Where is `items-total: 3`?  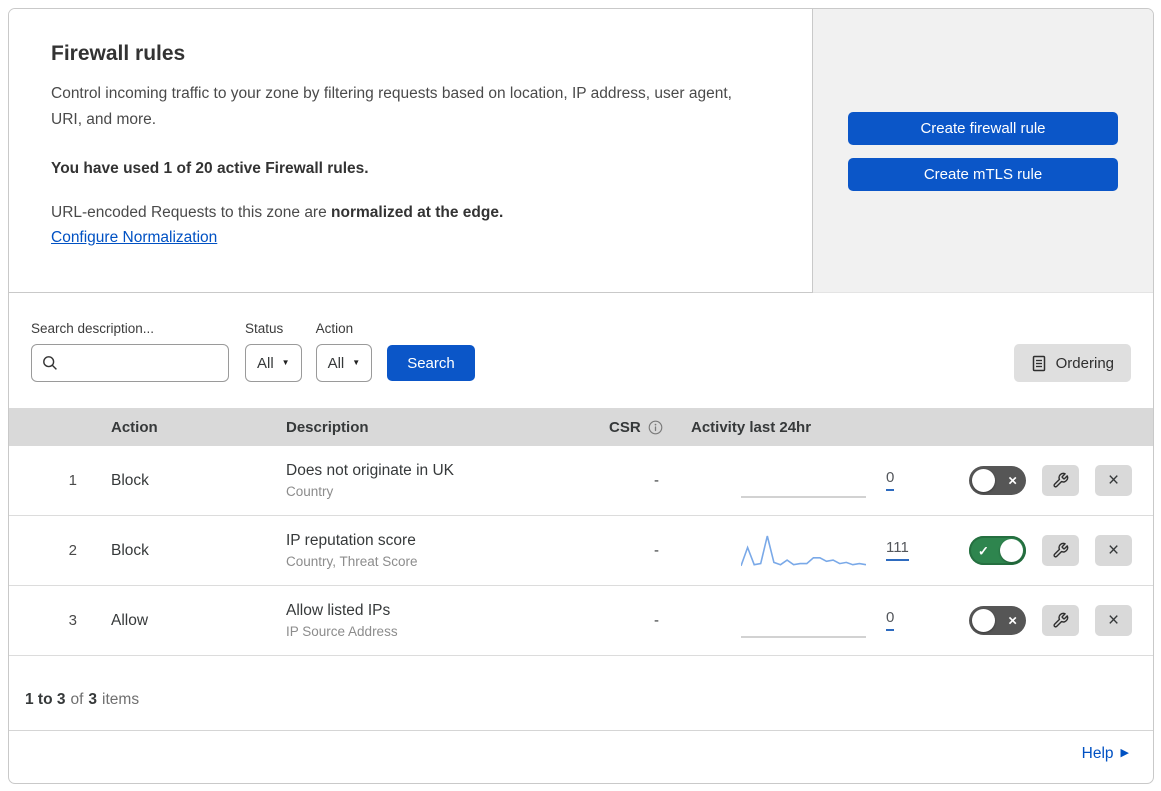
items-total: 3 is located at coordinates (93, 699).